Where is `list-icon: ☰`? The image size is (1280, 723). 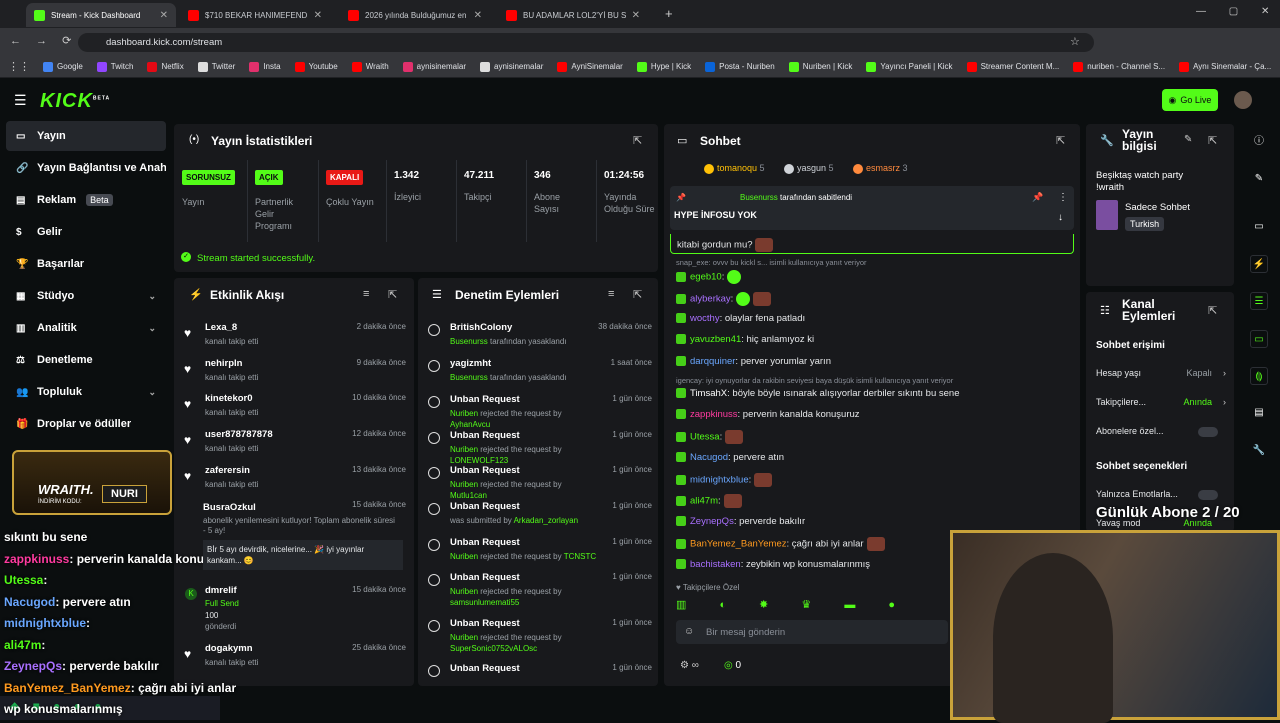 list-icon: ☰ is located at coordinates (1259, 301).